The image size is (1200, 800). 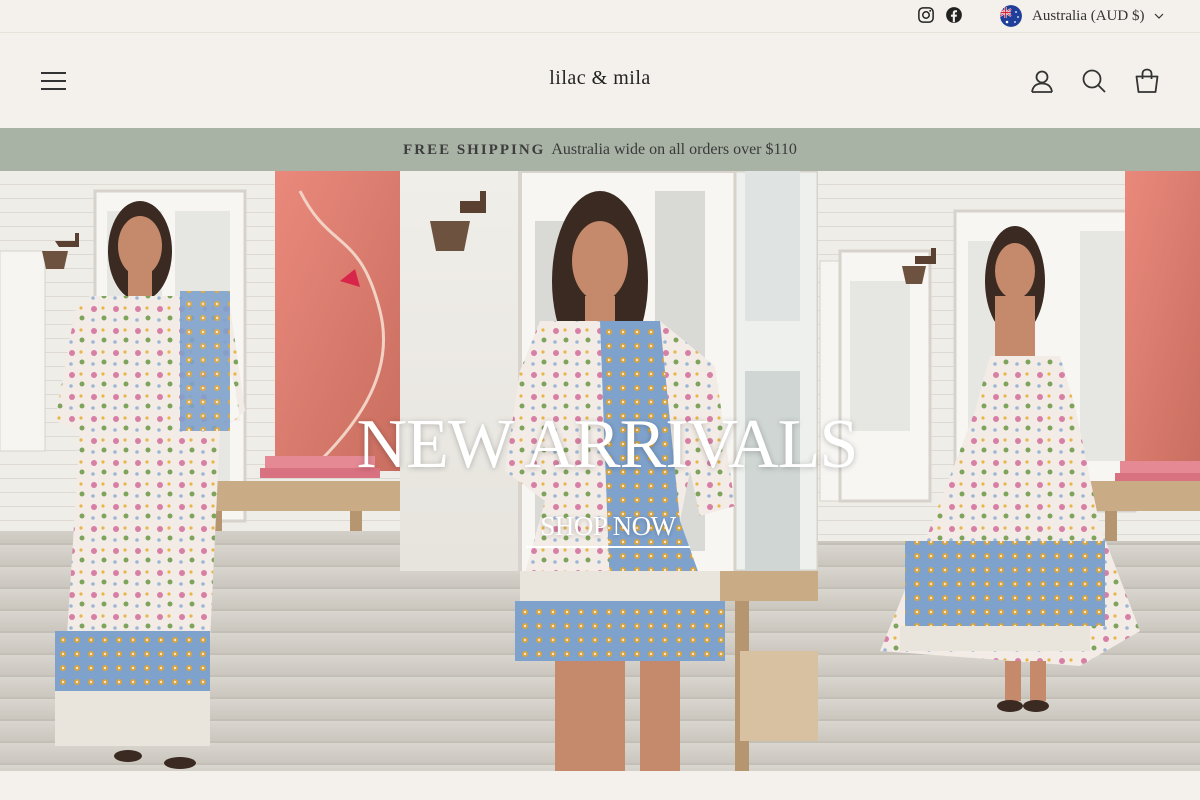 I want to click on social-links, so click(x=940, y=15).